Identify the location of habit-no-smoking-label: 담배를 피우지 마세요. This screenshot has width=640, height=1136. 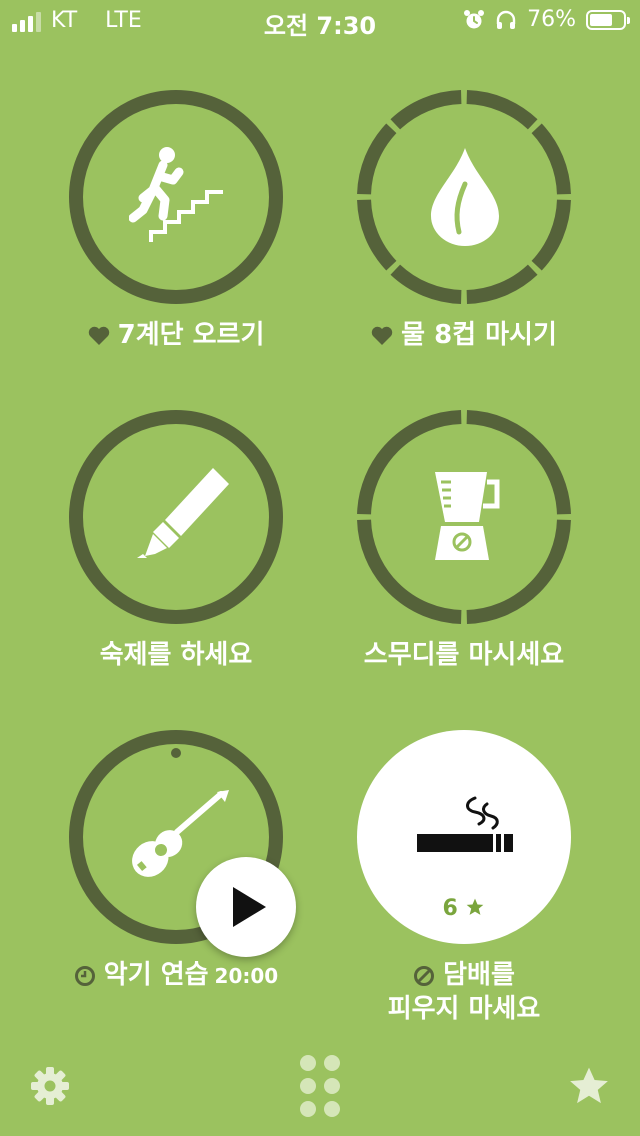
(464, 992).